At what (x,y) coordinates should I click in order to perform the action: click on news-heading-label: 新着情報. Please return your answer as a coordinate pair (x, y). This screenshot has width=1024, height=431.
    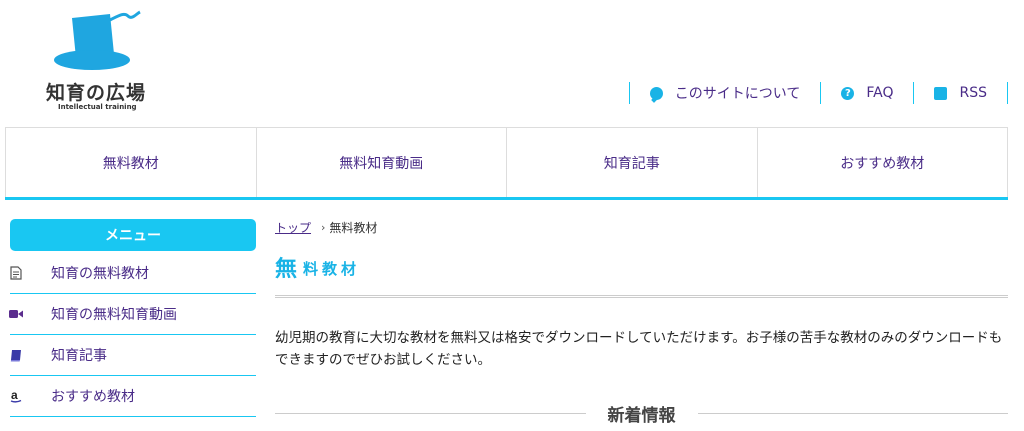
    Looking at the image, I should click on (641, 416).